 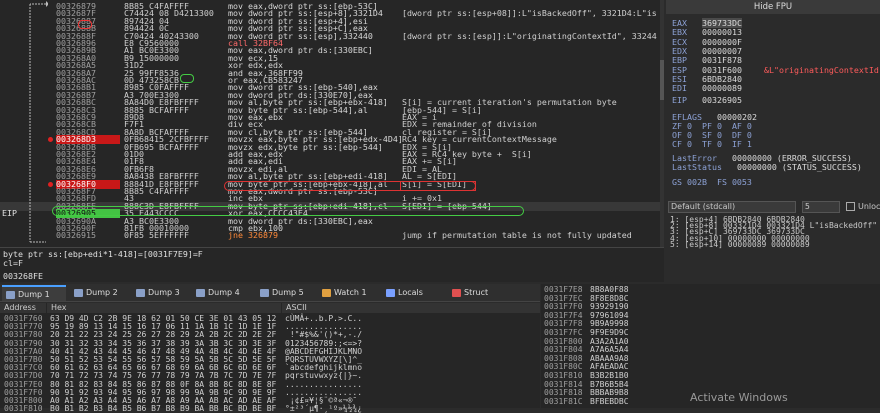 I want to click on tab-dump-3: Dump 3, so click(x=160, y=293).